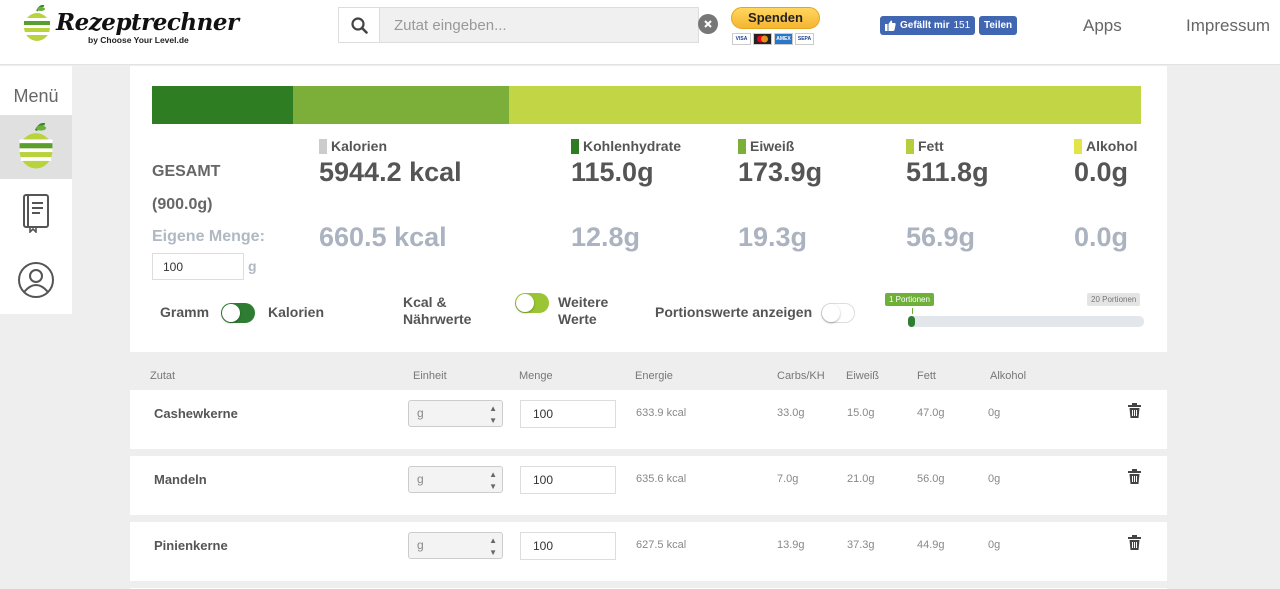 The image size is (1280, 589). I want to click on ingredient-name: Mandeln, so click(180, 479).